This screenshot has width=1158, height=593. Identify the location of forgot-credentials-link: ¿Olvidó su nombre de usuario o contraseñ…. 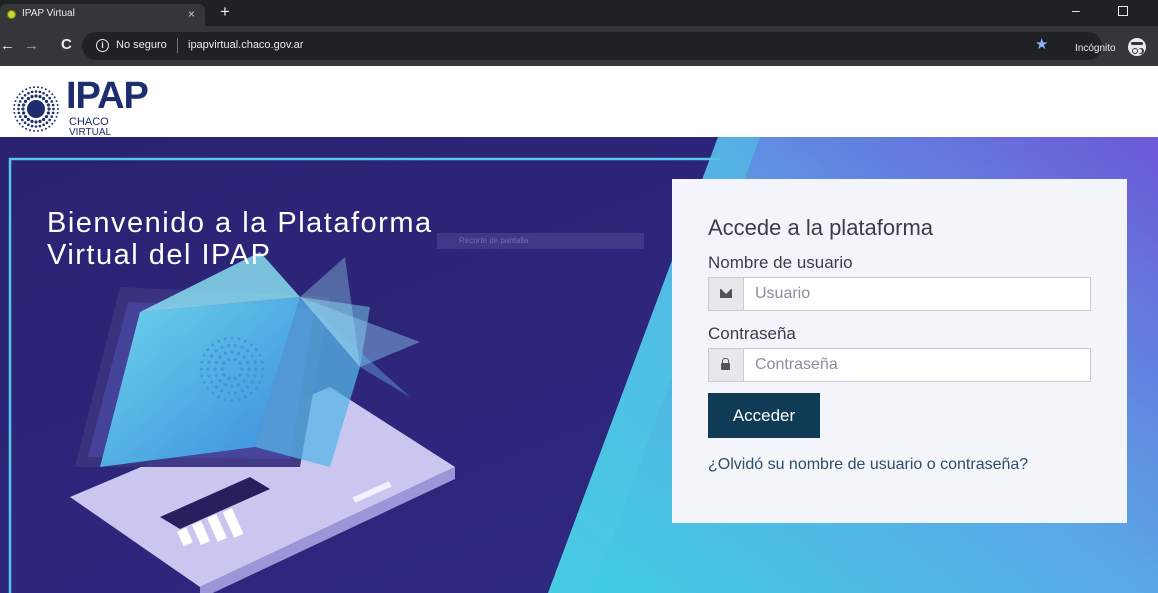
(868, 465).